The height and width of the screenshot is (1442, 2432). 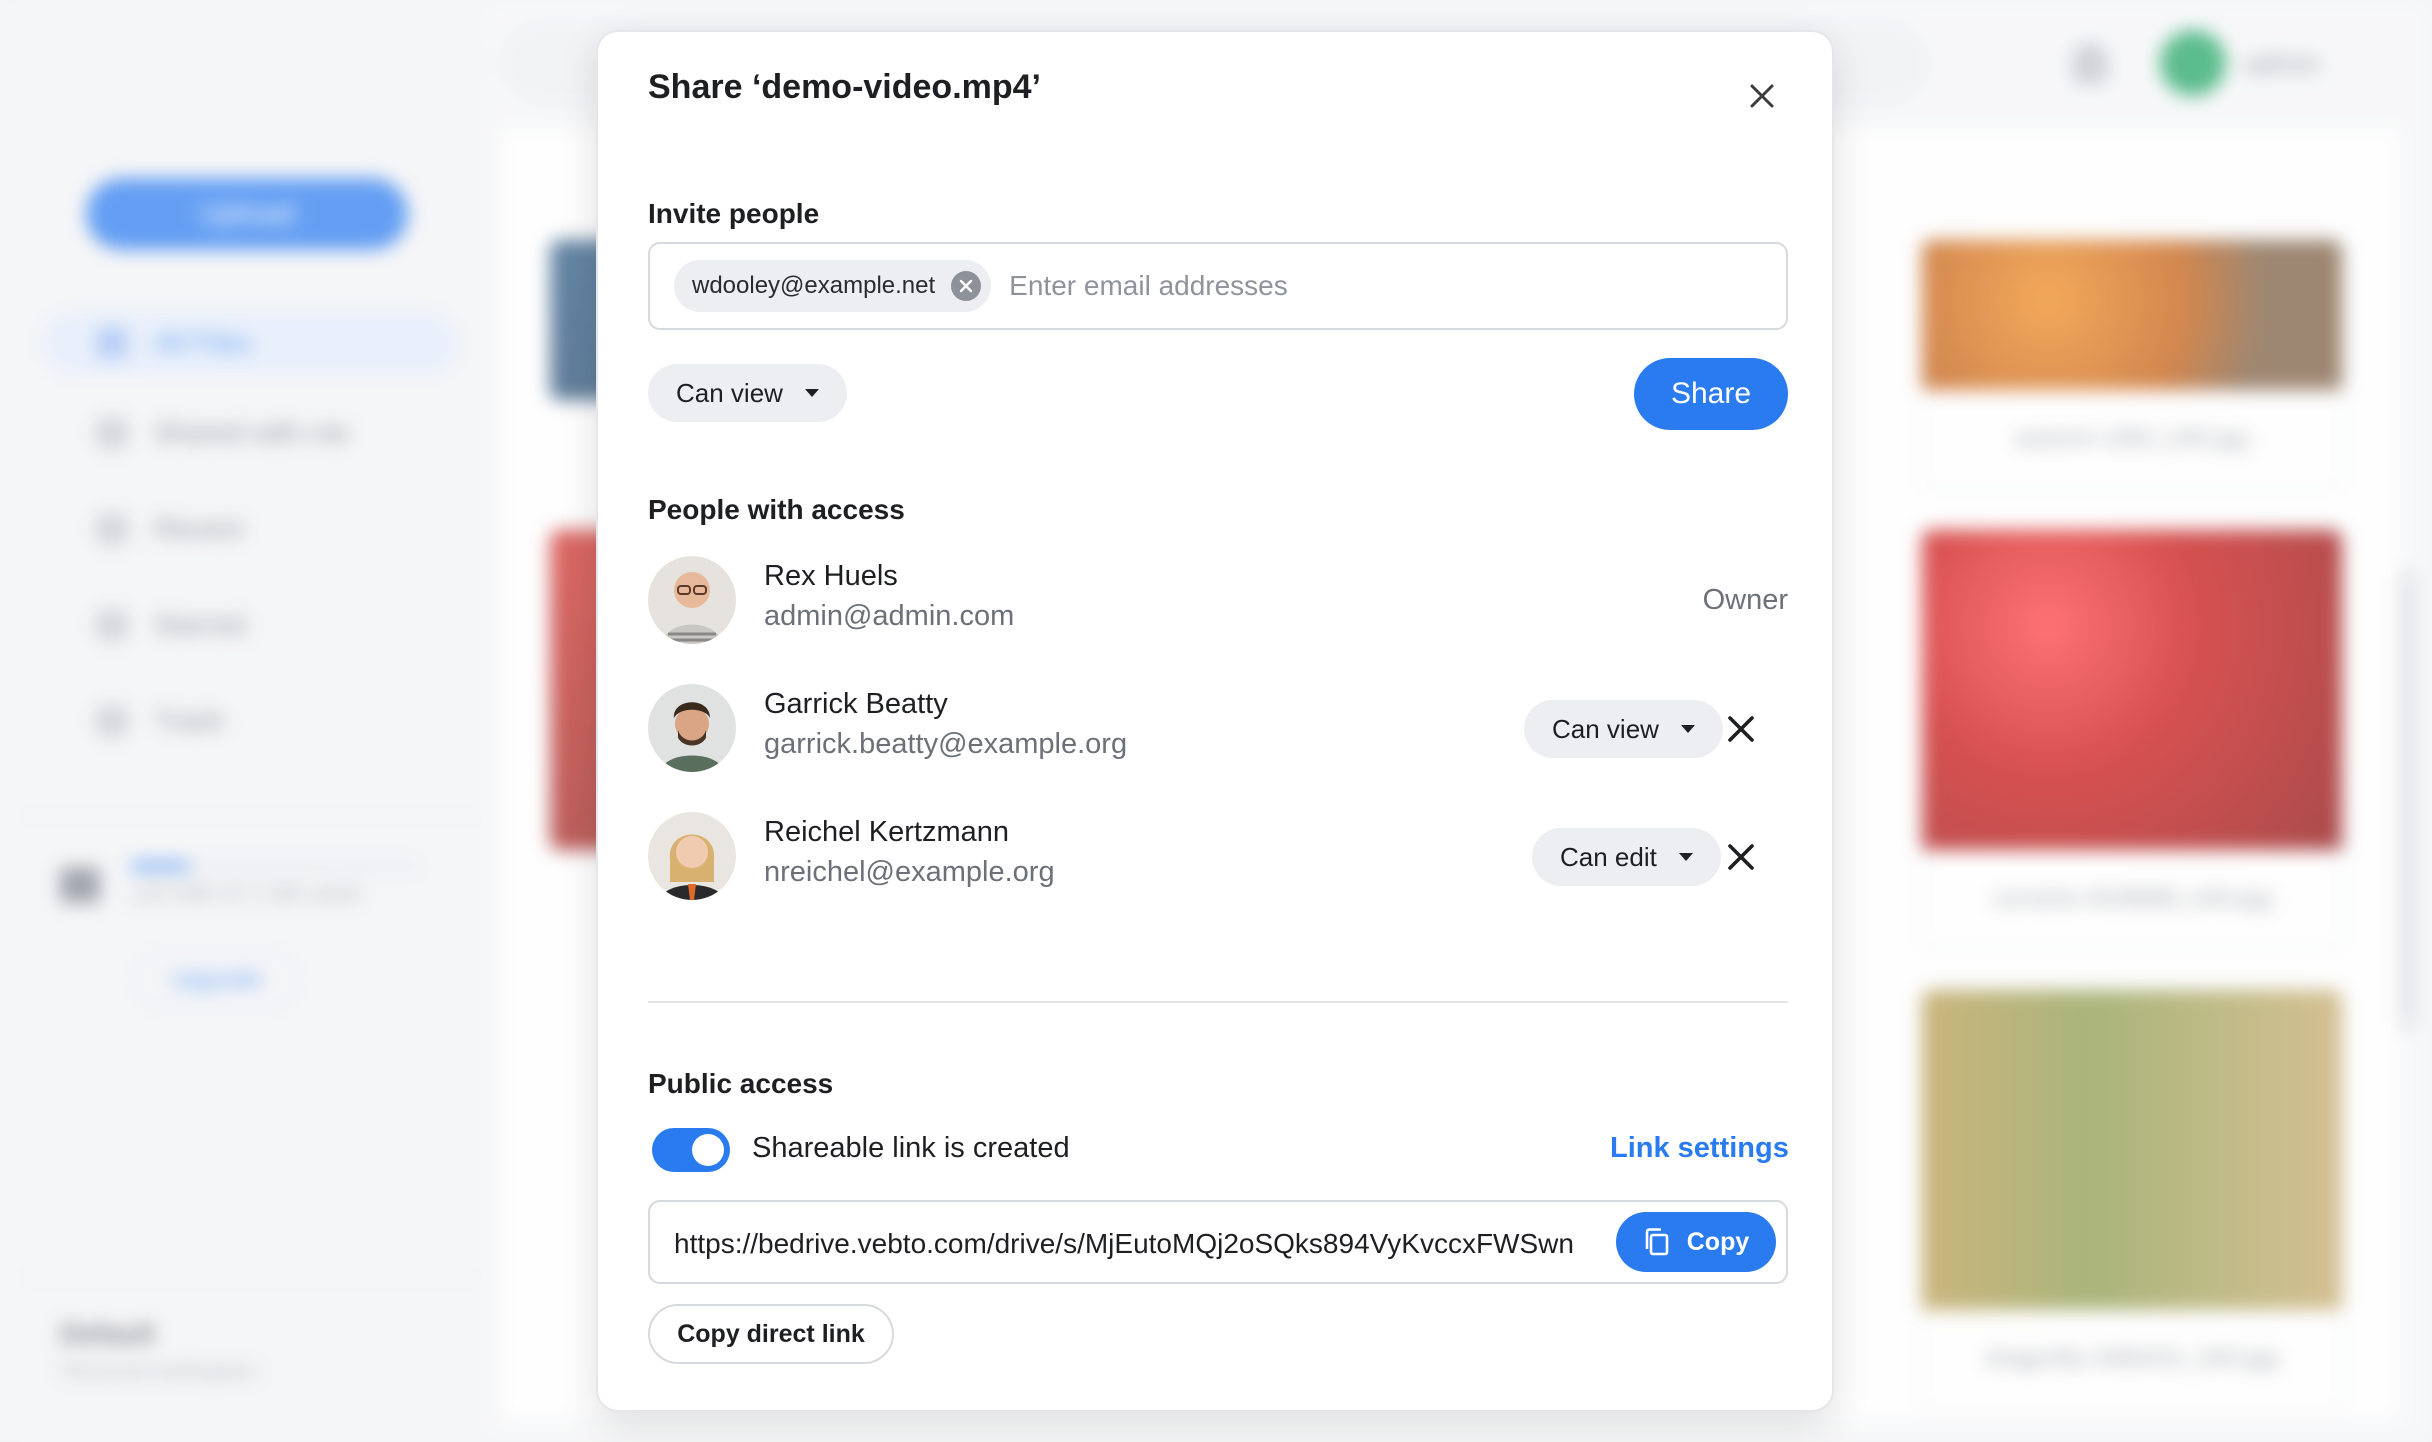 I want to click on email-chip: wdooley@example.net, so click(x=833, y=286).